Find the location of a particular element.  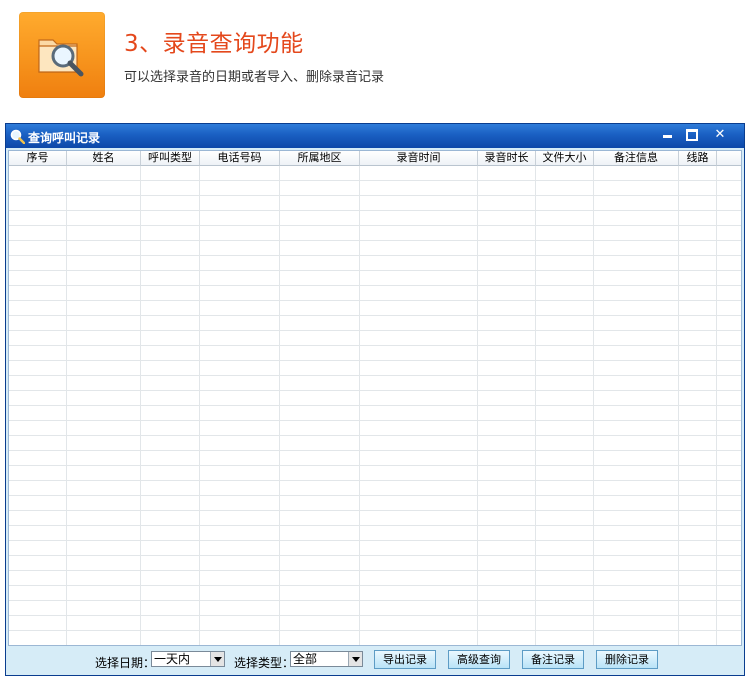

maximize-icon is located at coordinates (692, 135).